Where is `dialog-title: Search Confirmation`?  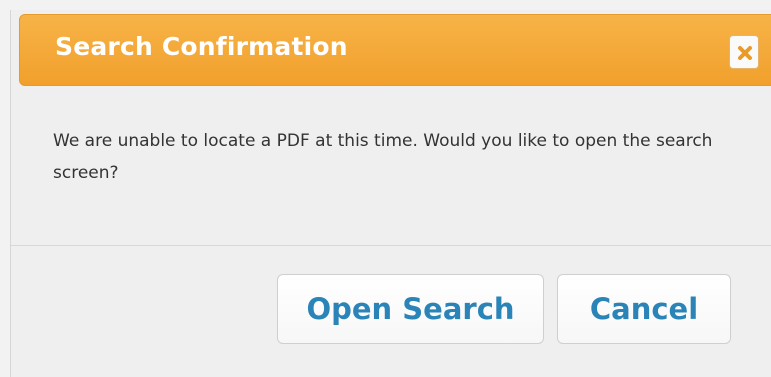 dialog-title: Search Confirmation is located at coordinates (201, 46).